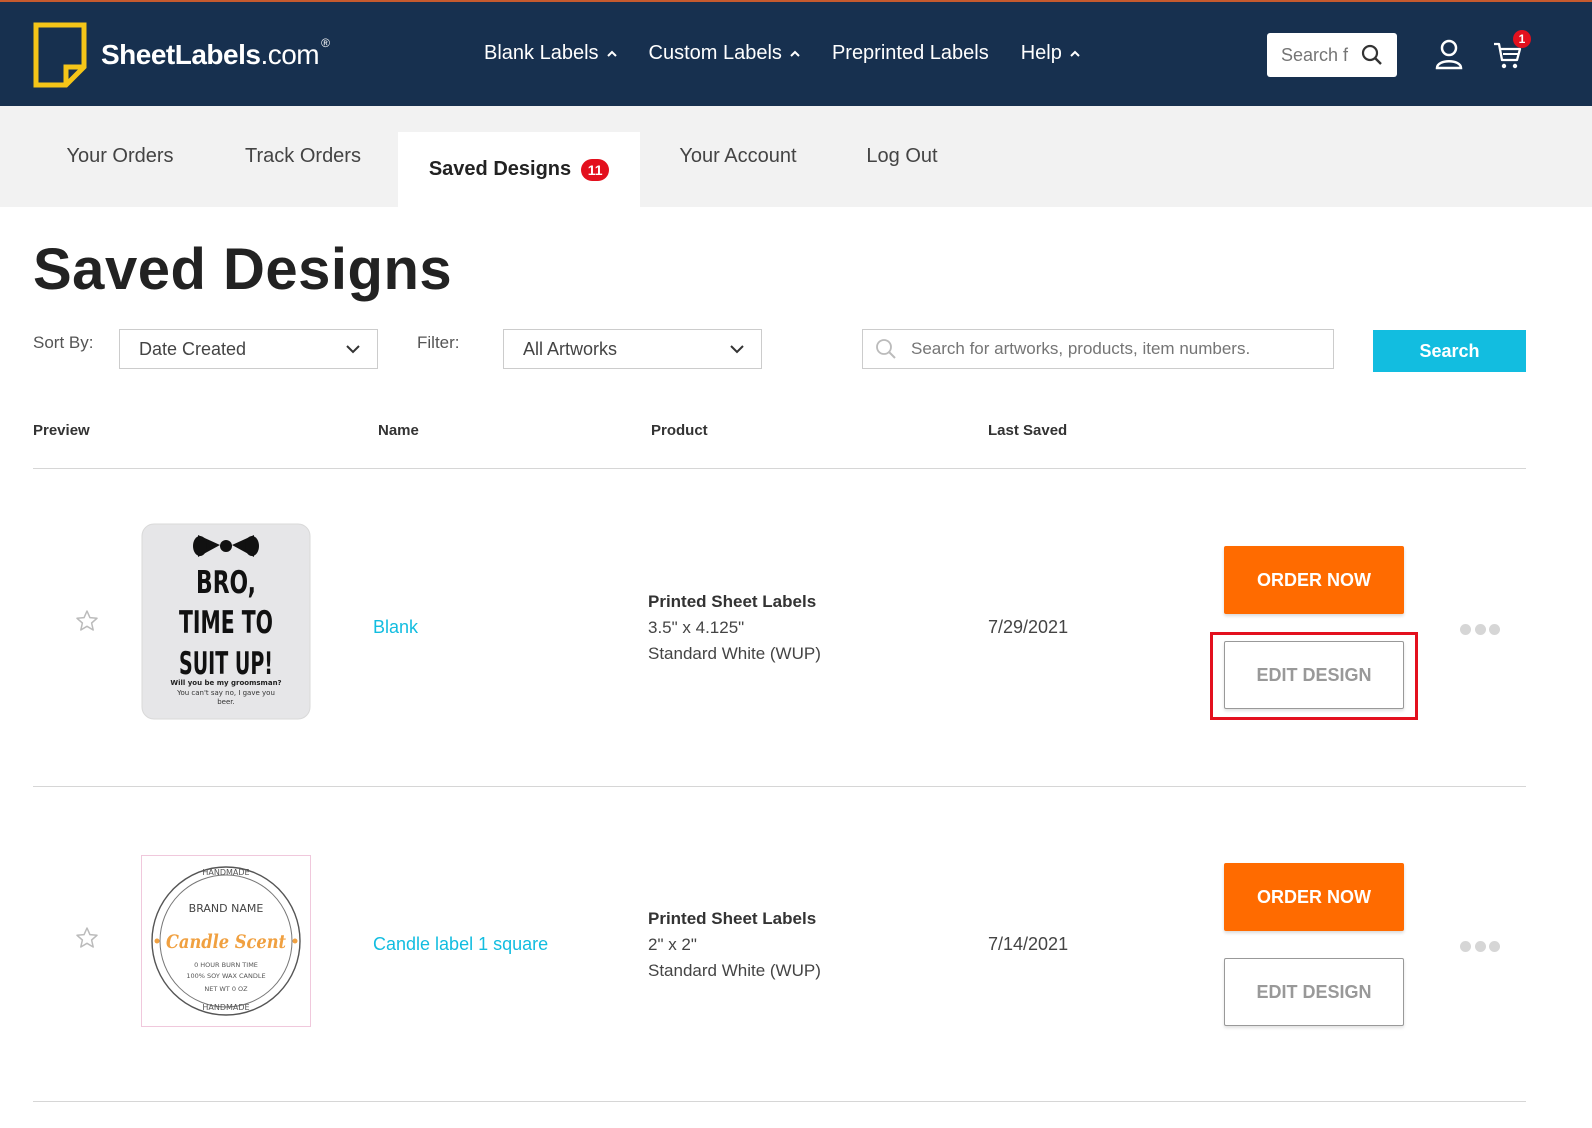 The image size is (1592, 1128). I want to click on nav-preprinted-labels: Preprinted Labels, so click(910, 53).